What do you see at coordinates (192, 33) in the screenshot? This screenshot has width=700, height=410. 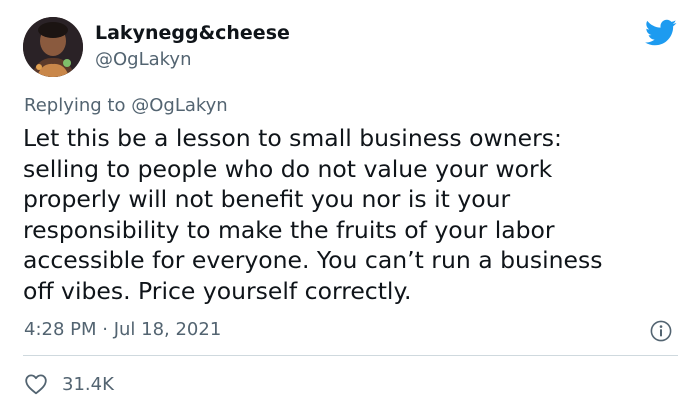 I see `author-display-name: Lakynegg&cheese` at bounding box center [192, 33].